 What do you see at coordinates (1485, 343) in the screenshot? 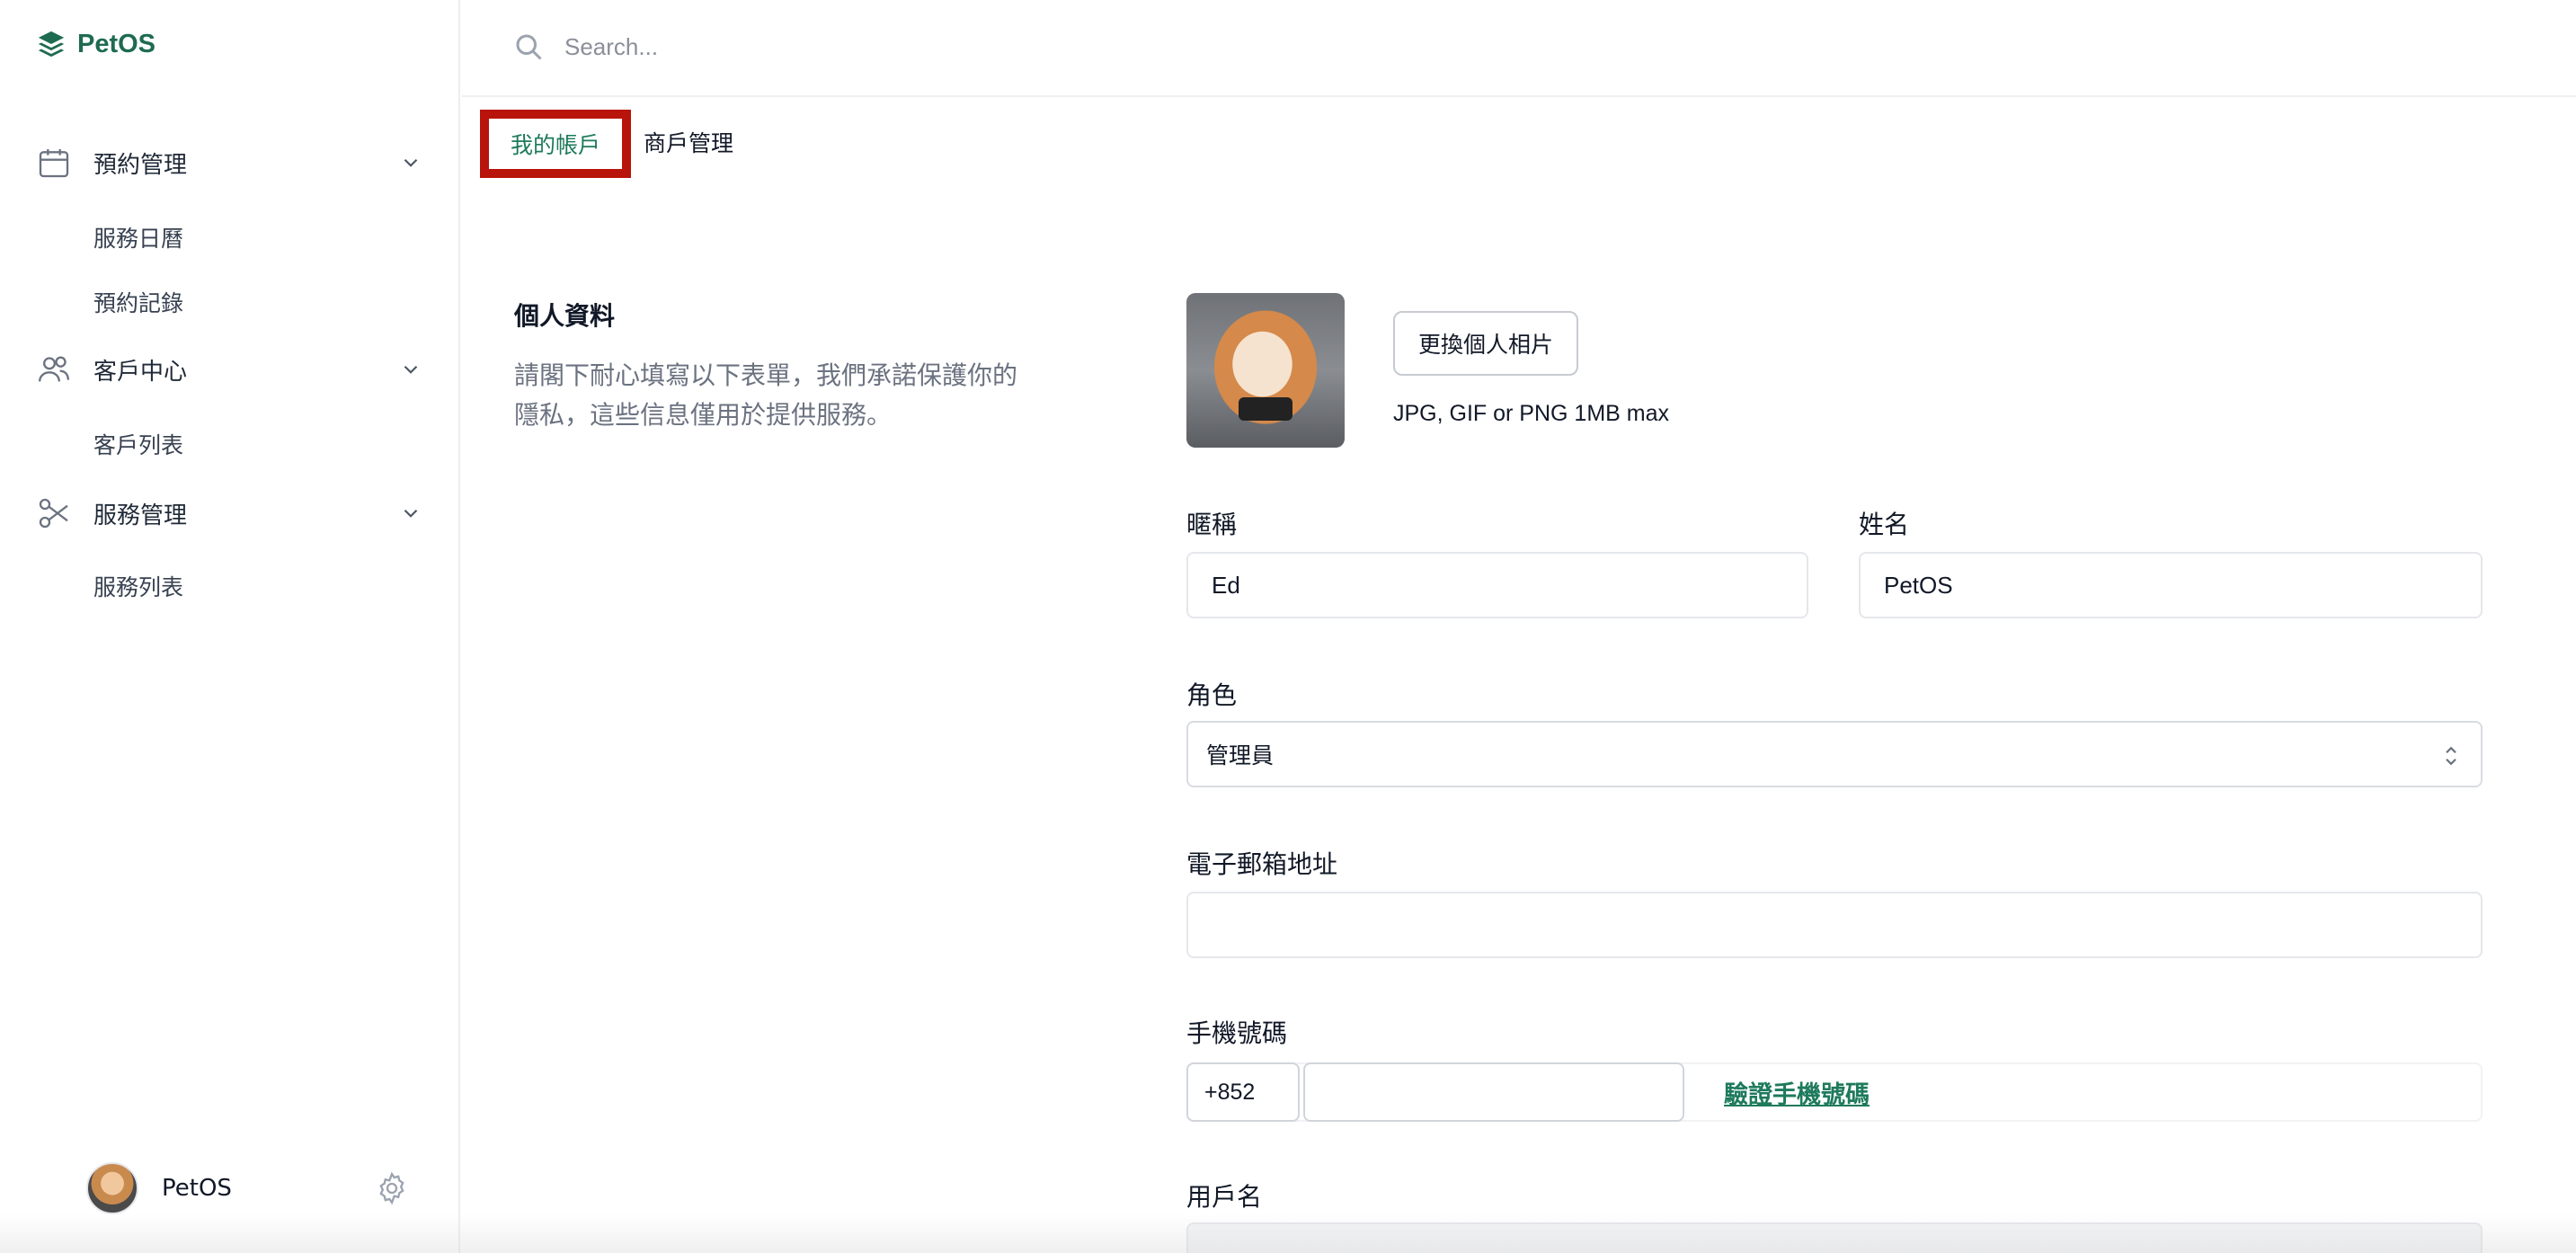
I see `change-photo-button: 更換個人相片` at bounding box center [1485, 343].